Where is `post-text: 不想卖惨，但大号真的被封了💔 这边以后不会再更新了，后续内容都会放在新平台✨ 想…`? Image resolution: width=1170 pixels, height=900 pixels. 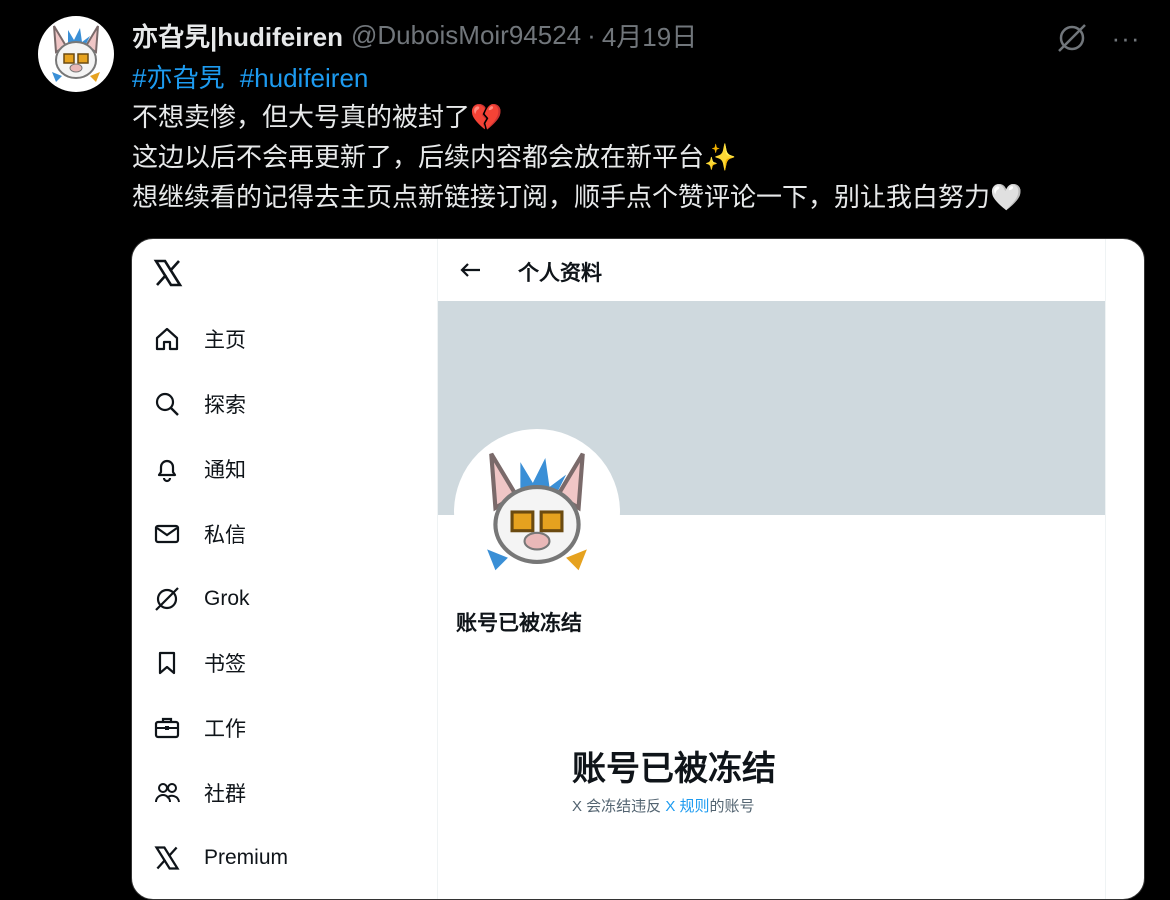 post-text: 不想卖惨，但大号真的被封了💔 这边以后不会再更新了，后续内容都会放在新平台✨ 想… is located at coordinates (577, 158).